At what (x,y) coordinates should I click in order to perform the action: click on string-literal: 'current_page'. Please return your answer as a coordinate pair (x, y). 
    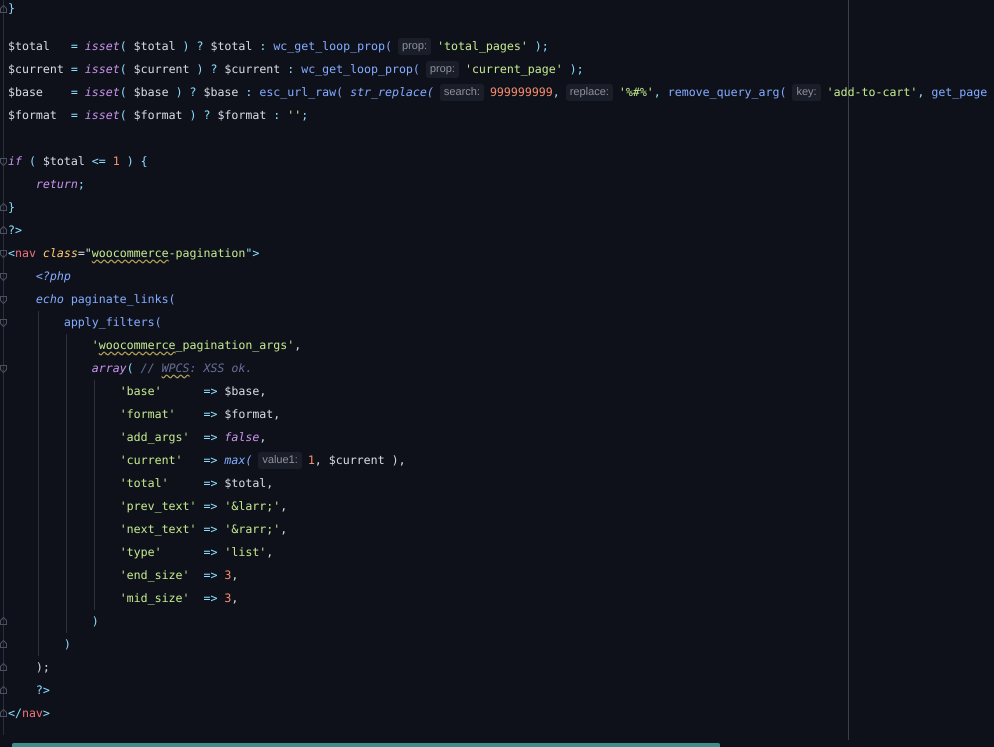
    Looking at the image, I should click on (513, 69).